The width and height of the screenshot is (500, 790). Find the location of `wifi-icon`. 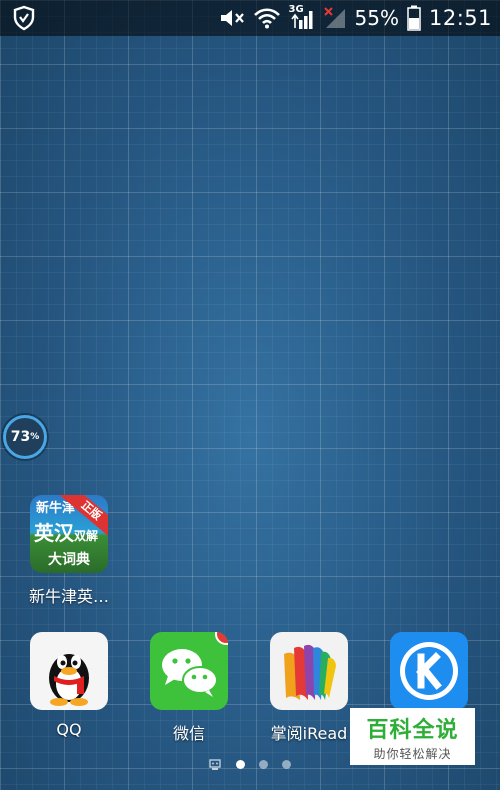

wifi-icon is located at coordinates (266, 18).